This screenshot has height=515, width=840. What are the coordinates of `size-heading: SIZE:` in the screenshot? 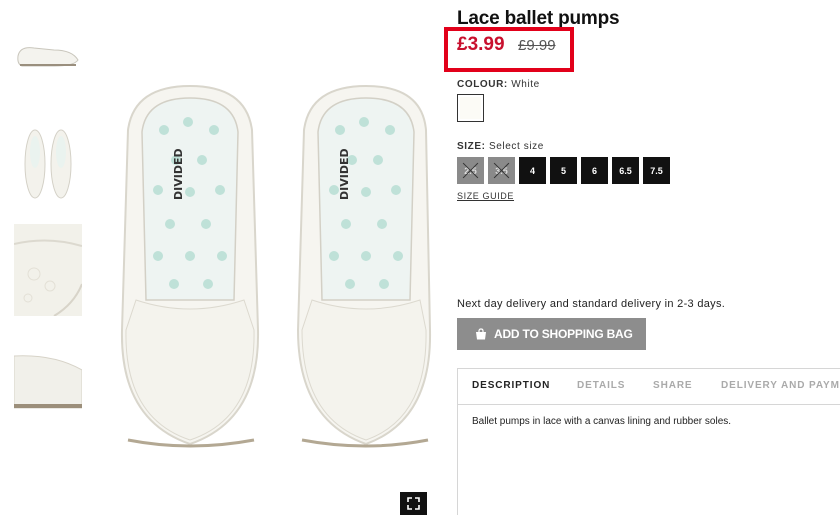 It's located at (471, 146).